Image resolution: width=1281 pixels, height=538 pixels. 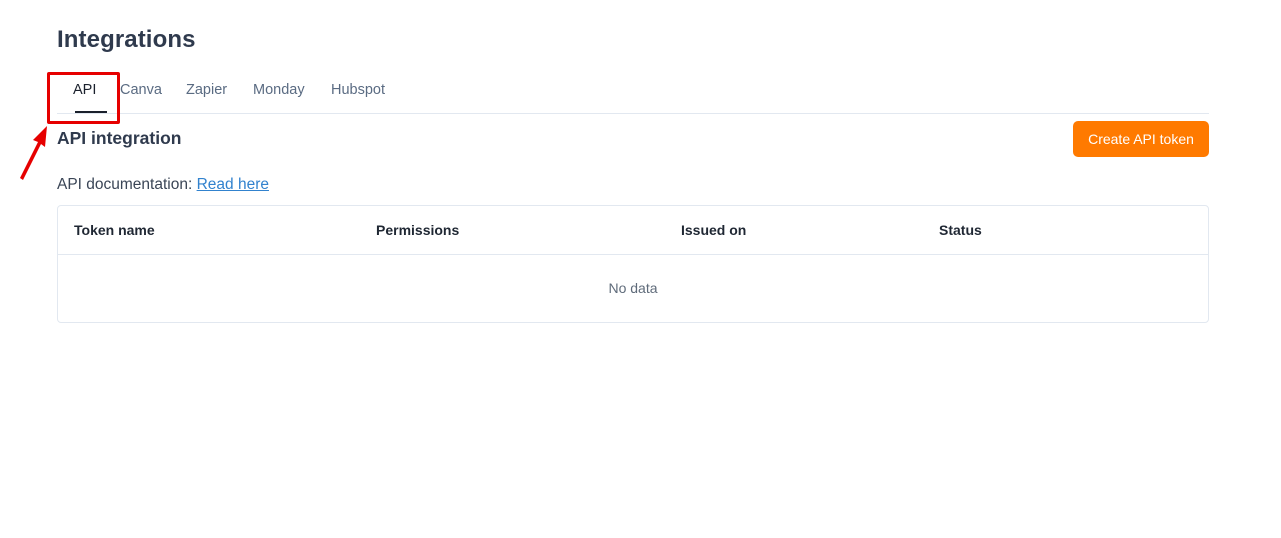 I want to click on tab-monday: Monday, so click(x=279, y=98).